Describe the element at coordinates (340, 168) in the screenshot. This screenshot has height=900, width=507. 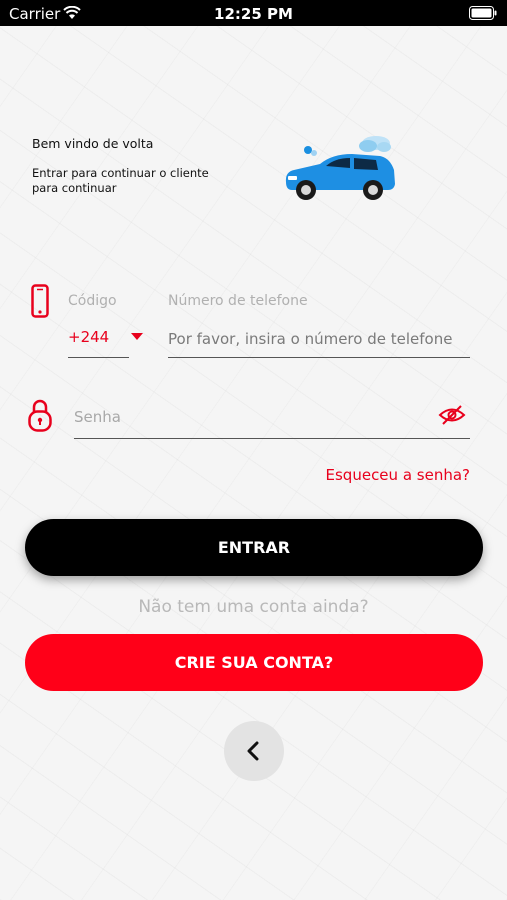
I see `car-illustration` at that location.